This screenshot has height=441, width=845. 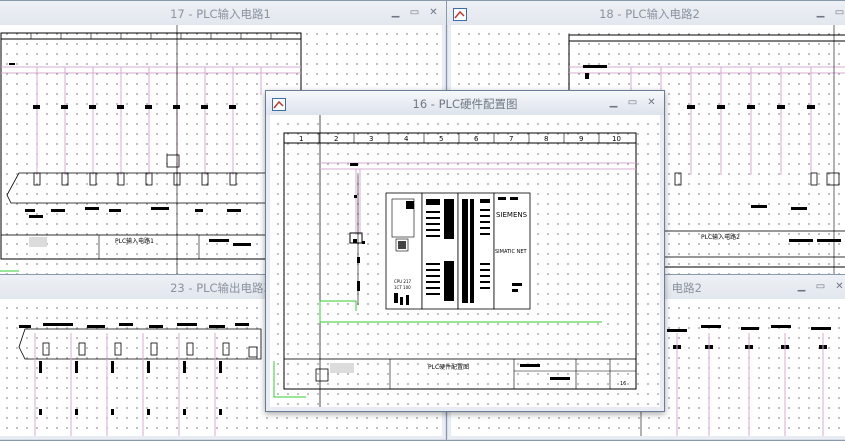 I want to click on ruler-9: 9, so click(x=581, y=139).